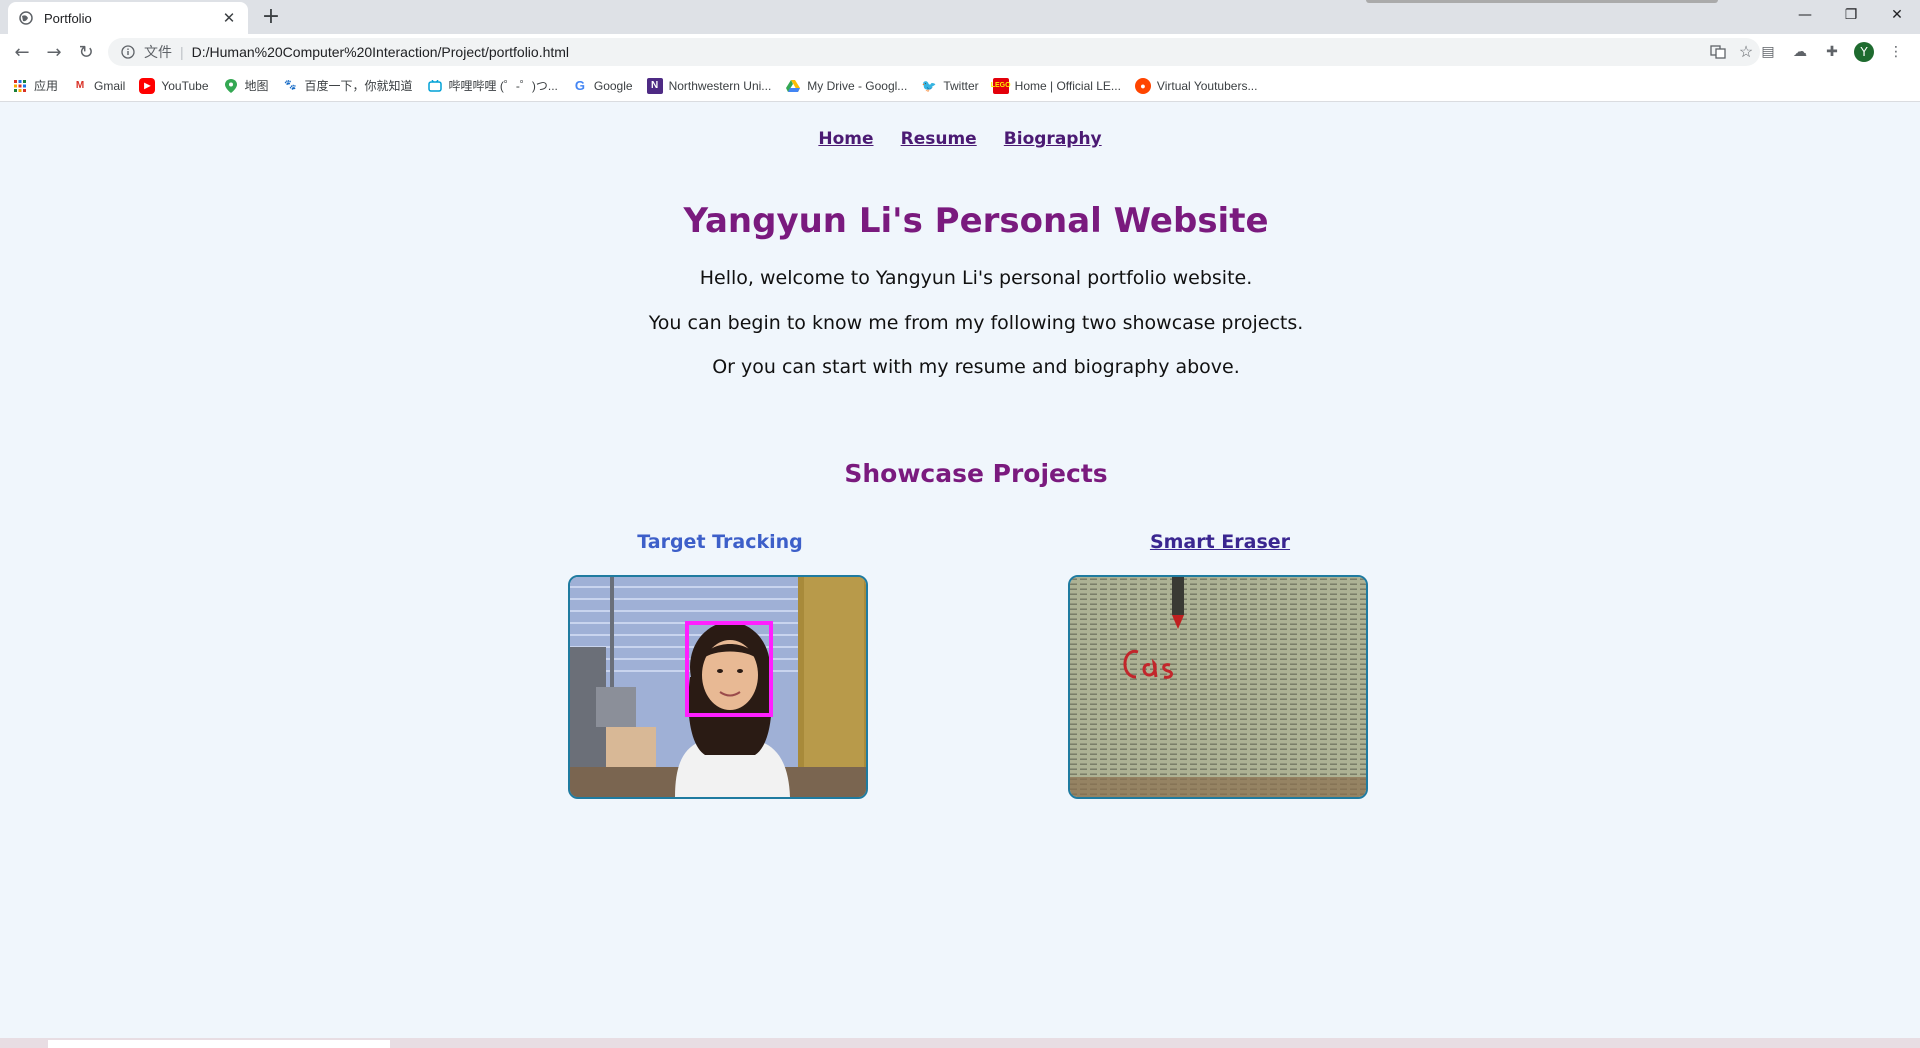  What do you see at coordinates (256, 86) in the screenshot?
I see `bookmark-label: 地图` at bounding box center [256, 86].